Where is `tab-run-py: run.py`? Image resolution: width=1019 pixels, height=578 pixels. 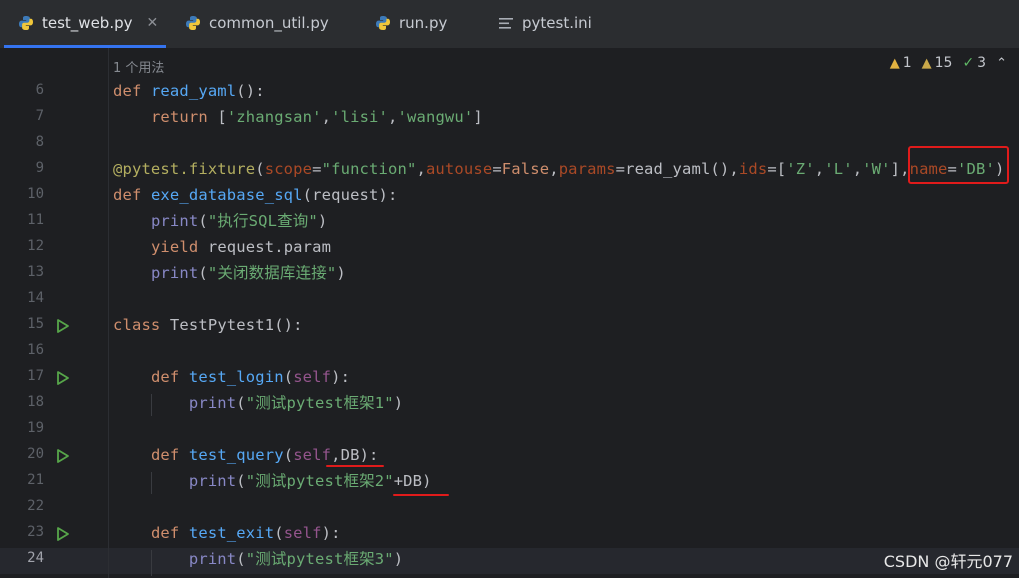 tab-run-py: run.py is located at coordinates (411, 23).